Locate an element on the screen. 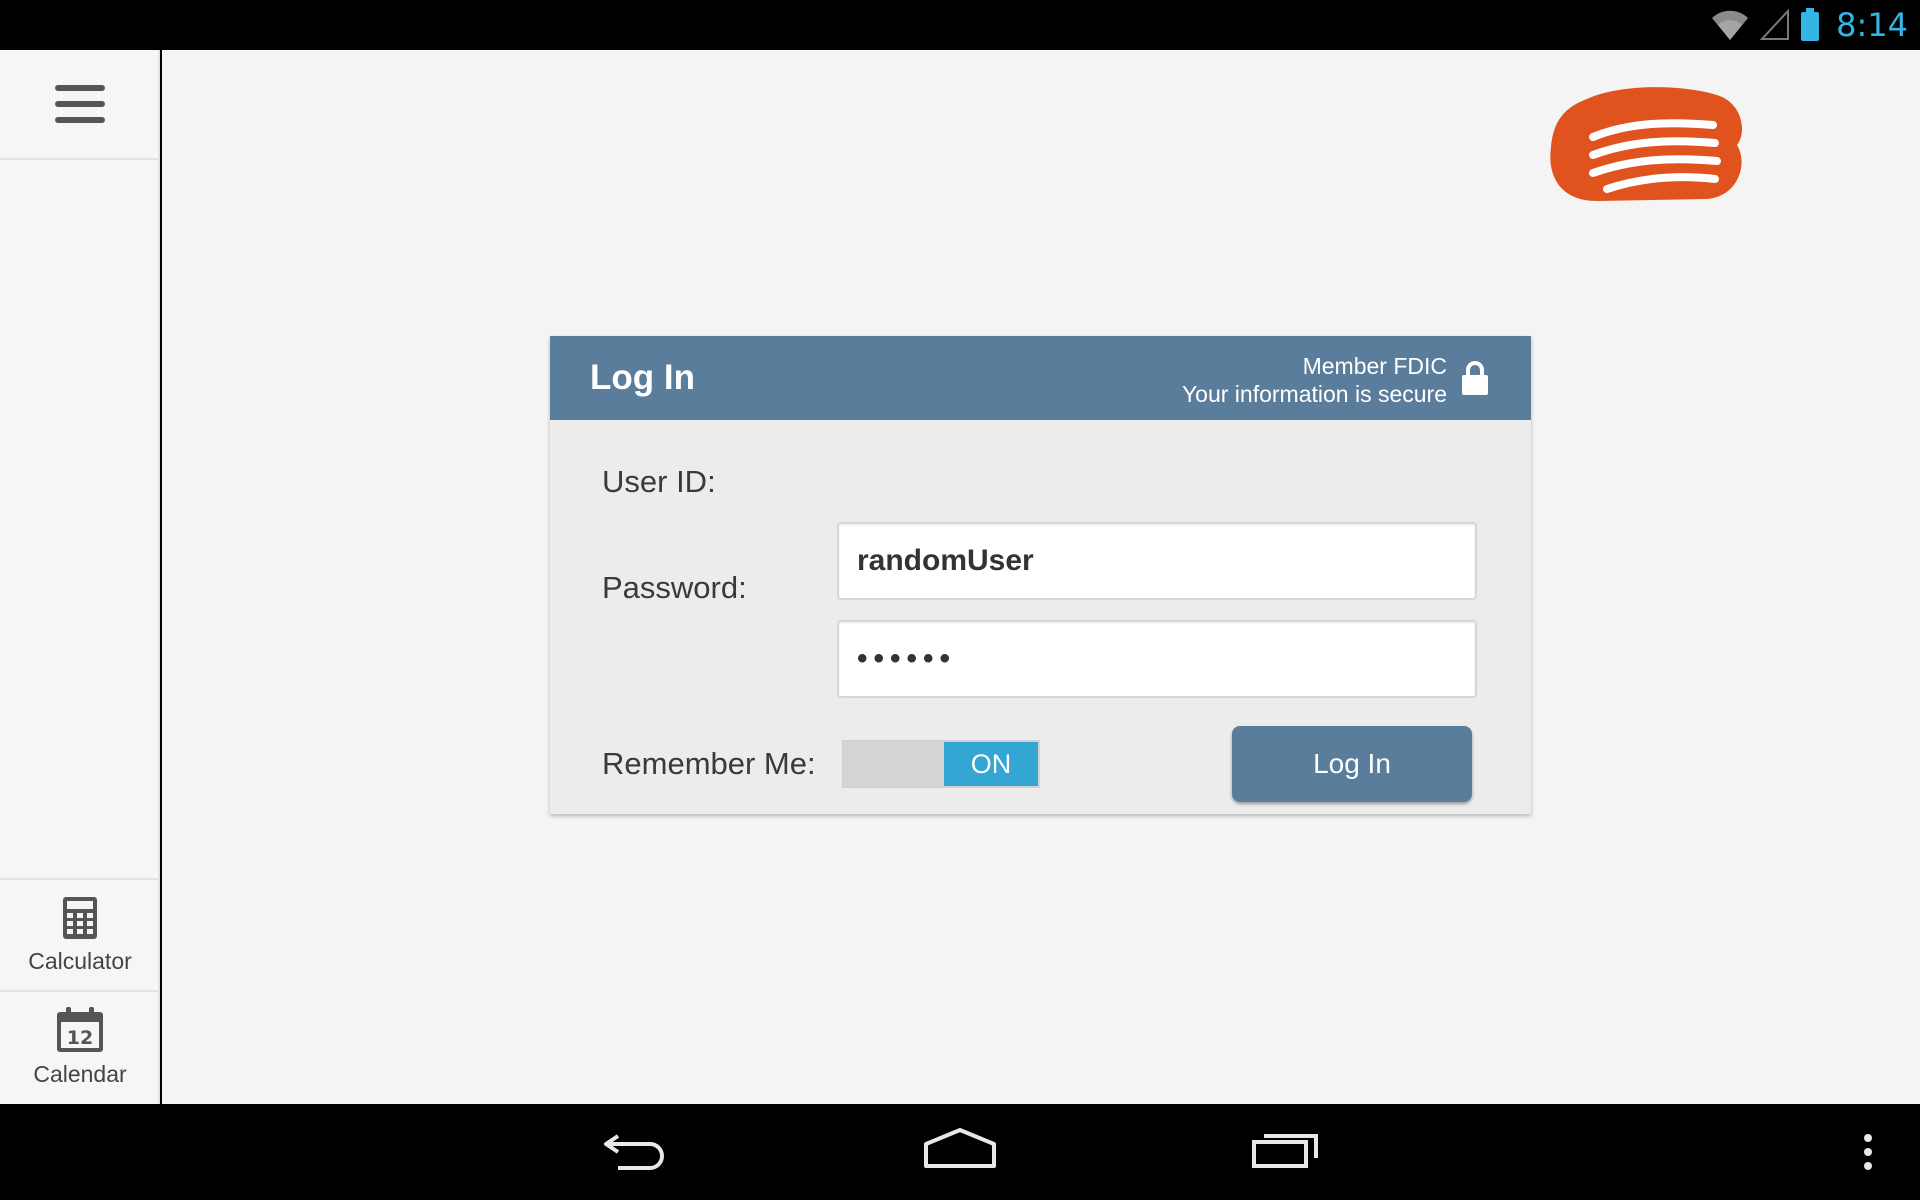 The image size is (1920, 1200). calculator-icon is located at coordinates (80, 917).